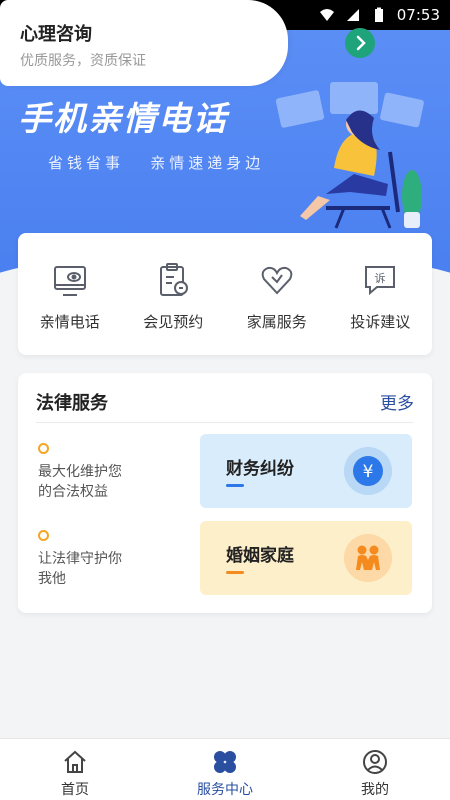 The height and width of the screenshot is (800, 450). I want to click on legal-bullet: 让法律守护你 我他, so click(118, 559).